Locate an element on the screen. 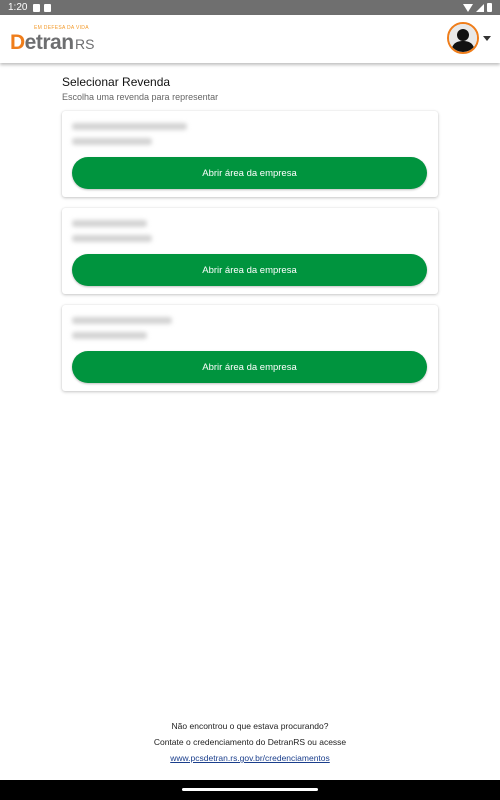 This screenshot has width=500, height=800. system-navigation-bar is located at coordinates (250, 790).